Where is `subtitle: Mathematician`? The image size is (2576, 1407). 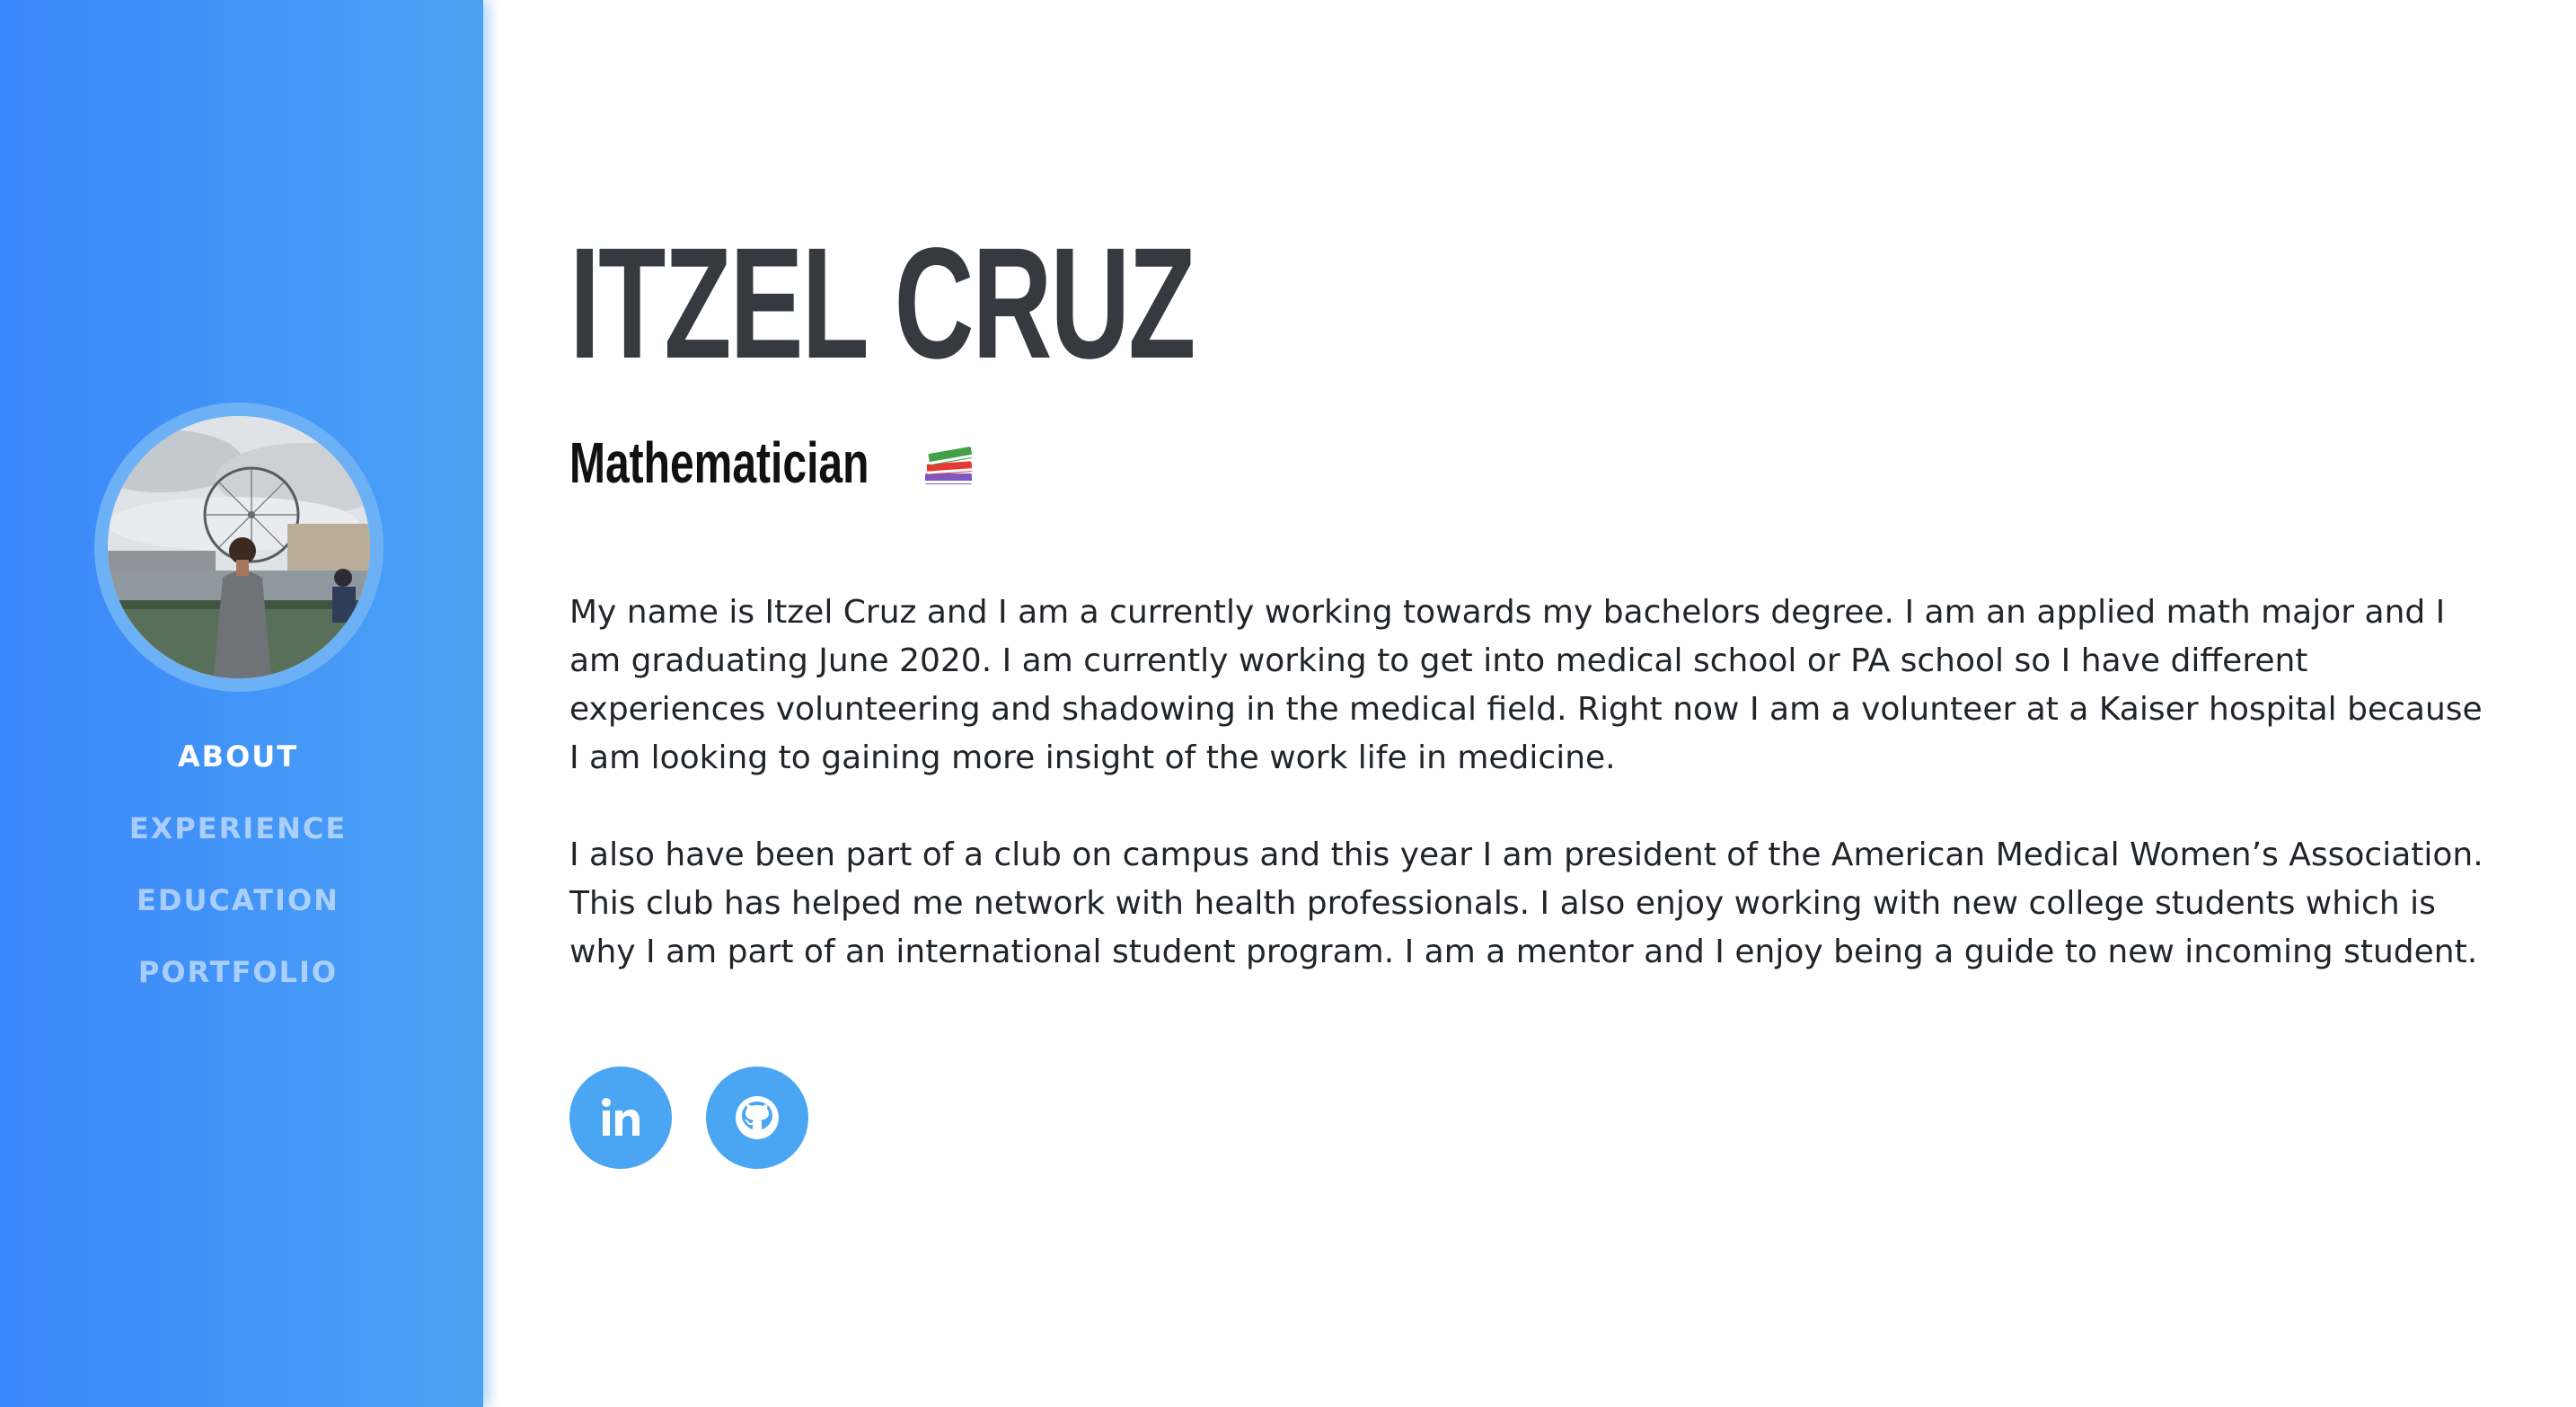 subtitle: Mathematician is located at coordinates (772, 461).